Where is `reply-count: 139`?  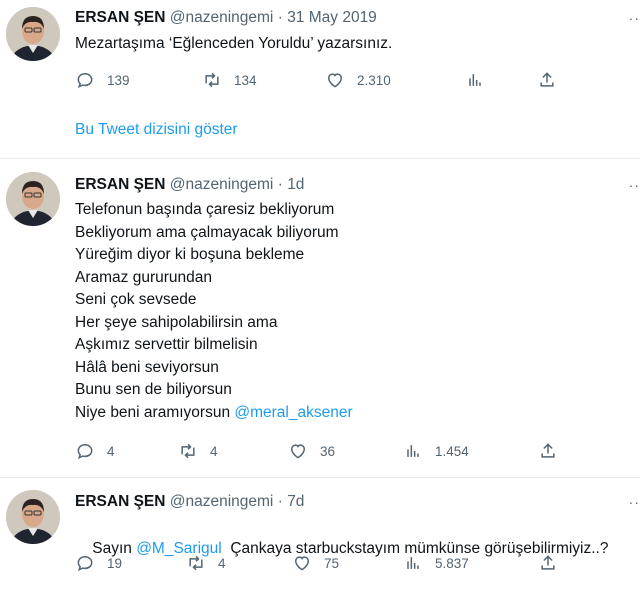 reply-count: 139 is located at coordinates (118, 80).